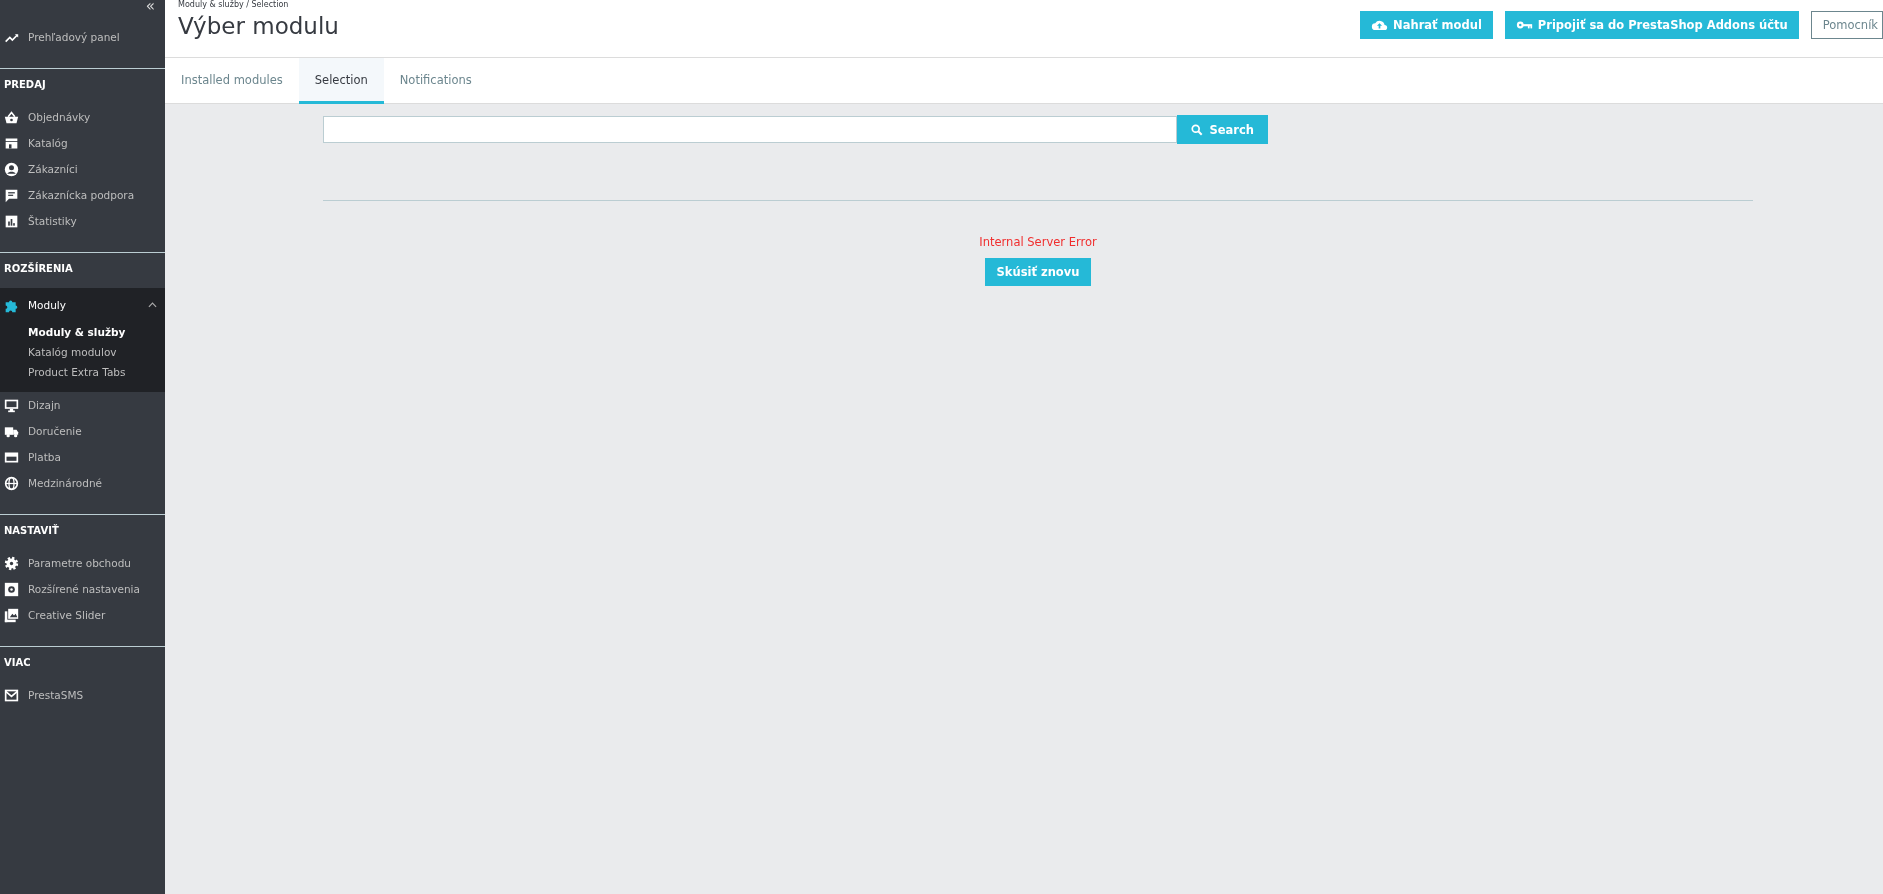 The width and height of the screenshot is (1883, 894). I want to click on search-field, so click(750, 129).